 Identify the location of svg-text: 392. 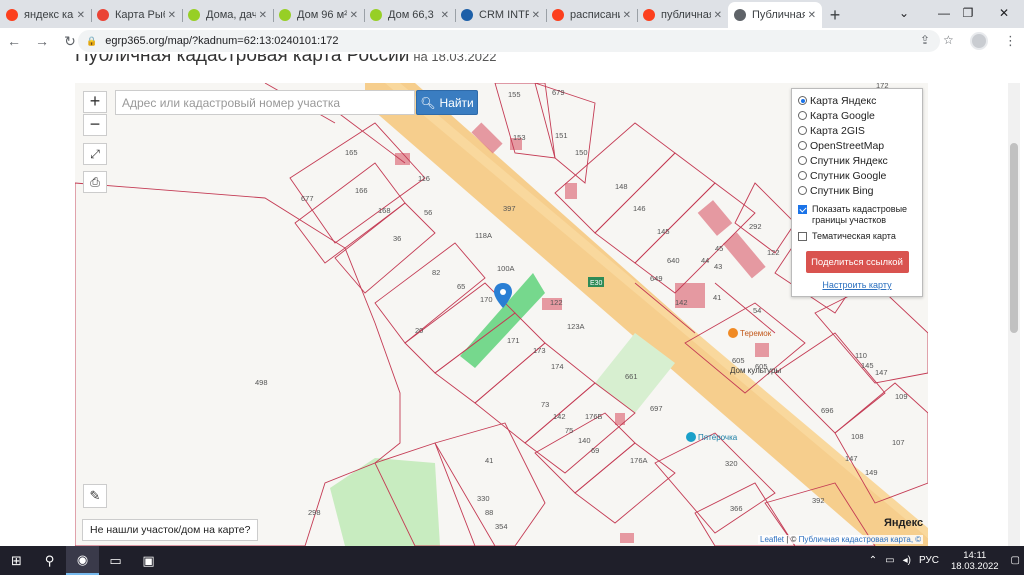
(818, 500).